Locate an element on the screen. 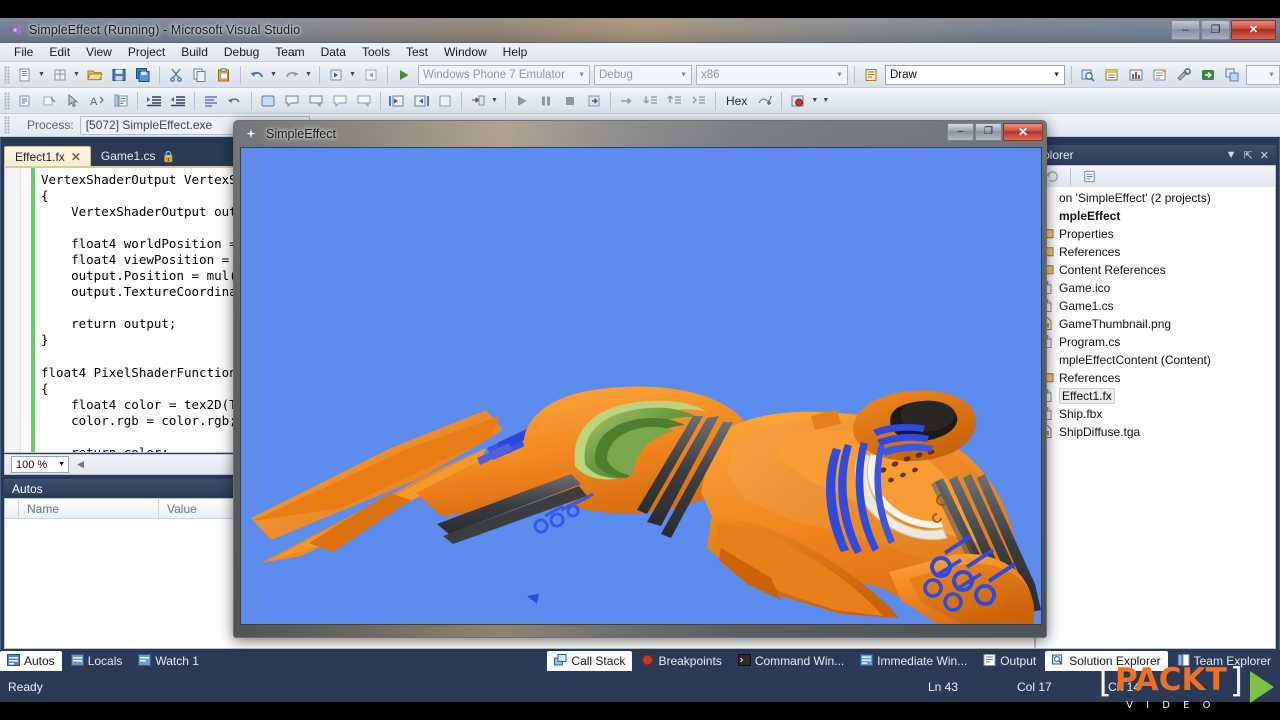  new-item-icon is located at coordinates (60, 75).